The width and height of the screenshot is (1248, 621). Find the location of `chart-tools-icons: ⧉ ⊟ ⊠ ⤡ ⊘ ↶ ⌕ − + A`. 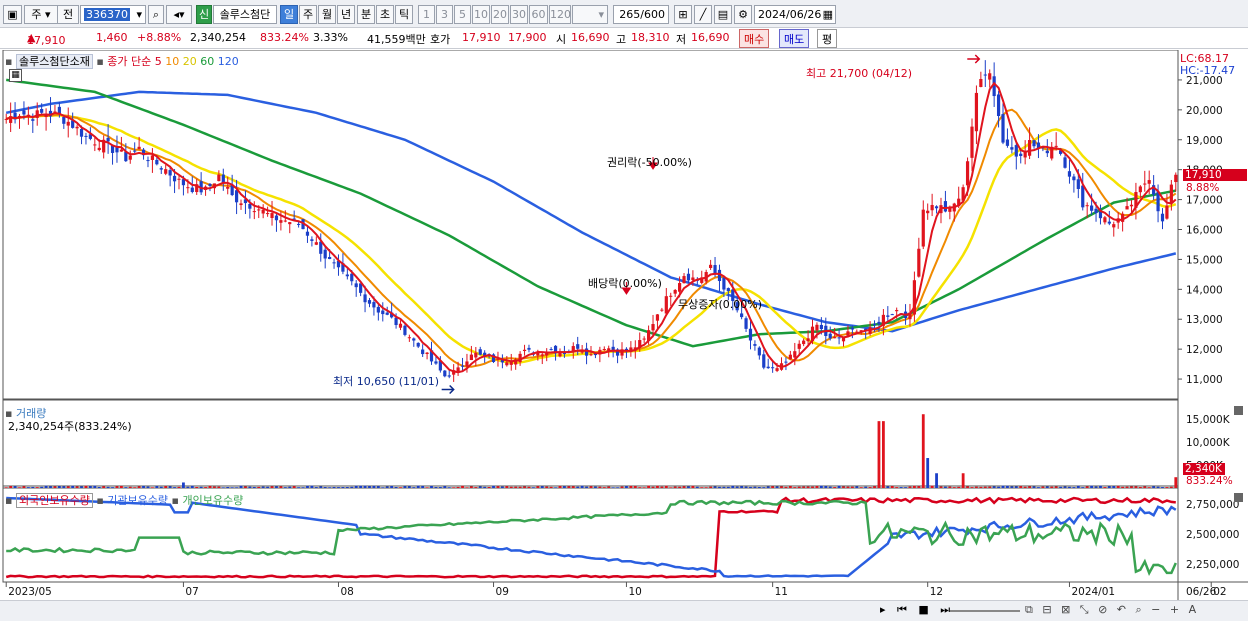

chart-tools-icons: ⧉ ⊟ ⊠ ⤡ ⊘ ↶ ⌕ − + A is located at coordinates (1112, 610).